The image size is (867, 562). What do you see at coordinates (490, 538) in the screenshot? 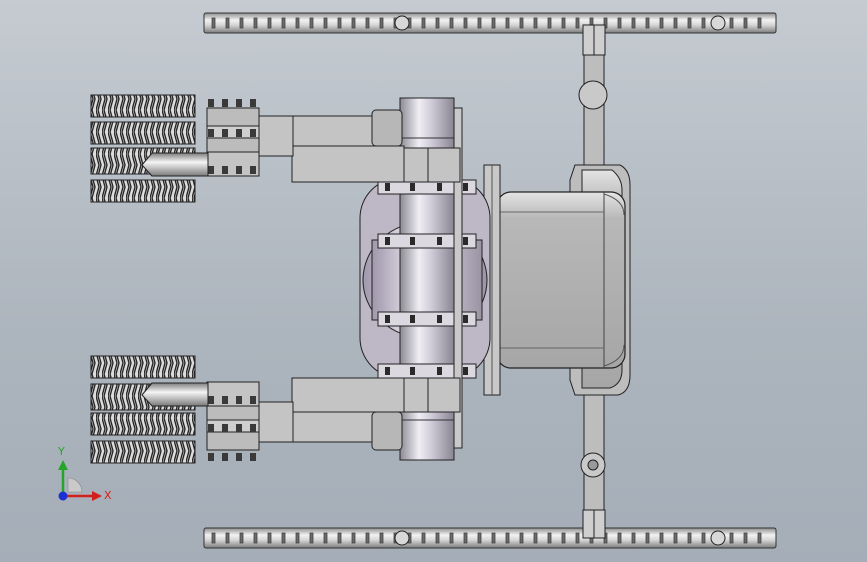
I see `bottom-rail` at bounding box center [490, 538].